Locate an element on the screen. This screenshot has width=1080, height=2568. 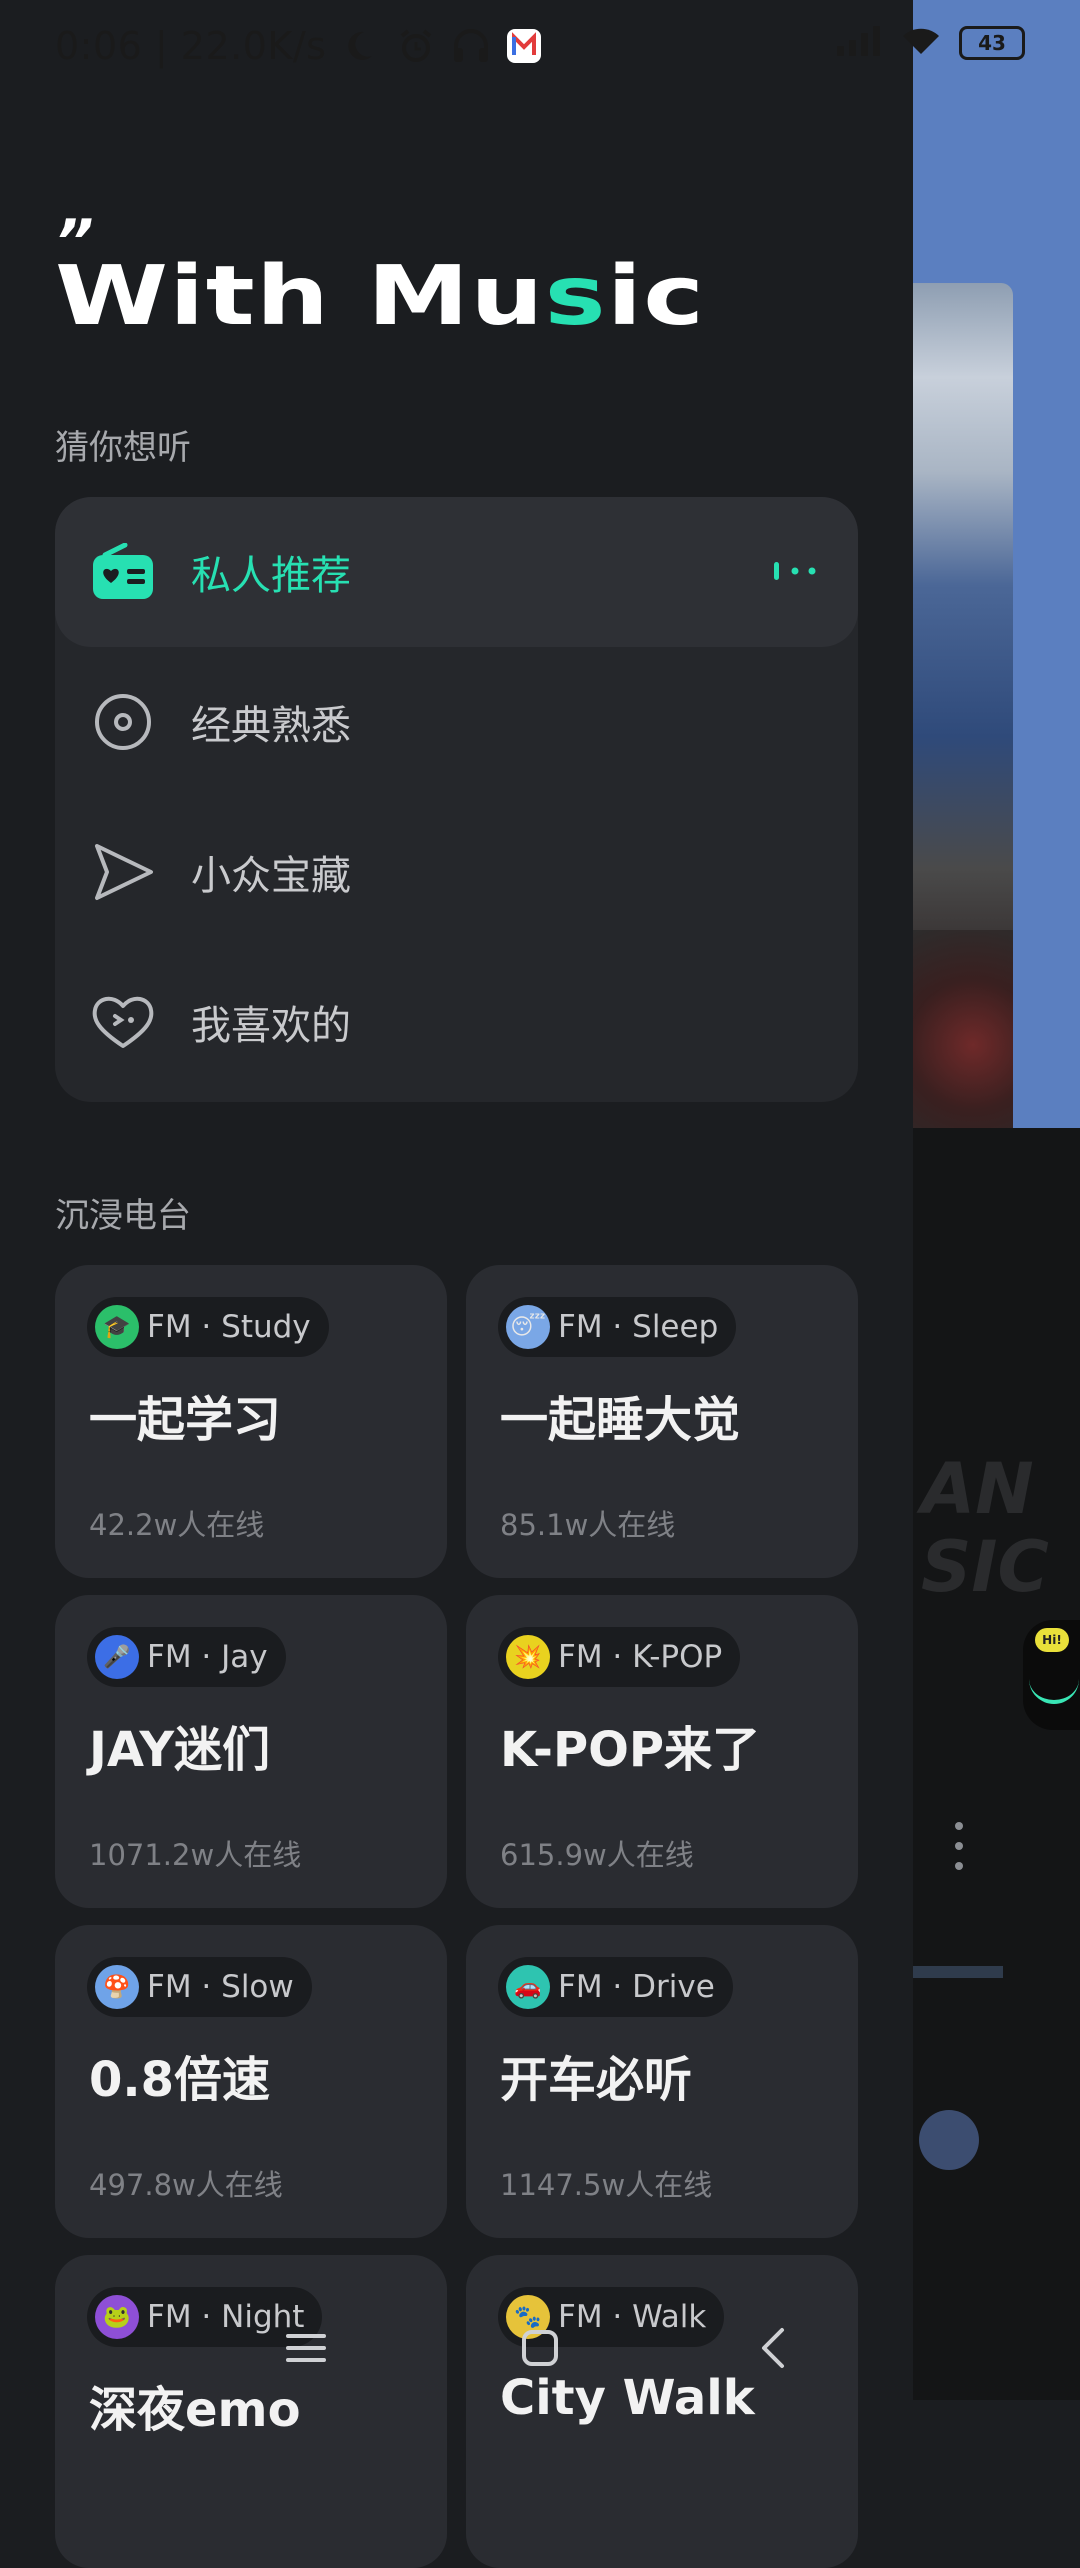
radio-online-count: 85.1w人在线 is located at coordinates (588, 1525).